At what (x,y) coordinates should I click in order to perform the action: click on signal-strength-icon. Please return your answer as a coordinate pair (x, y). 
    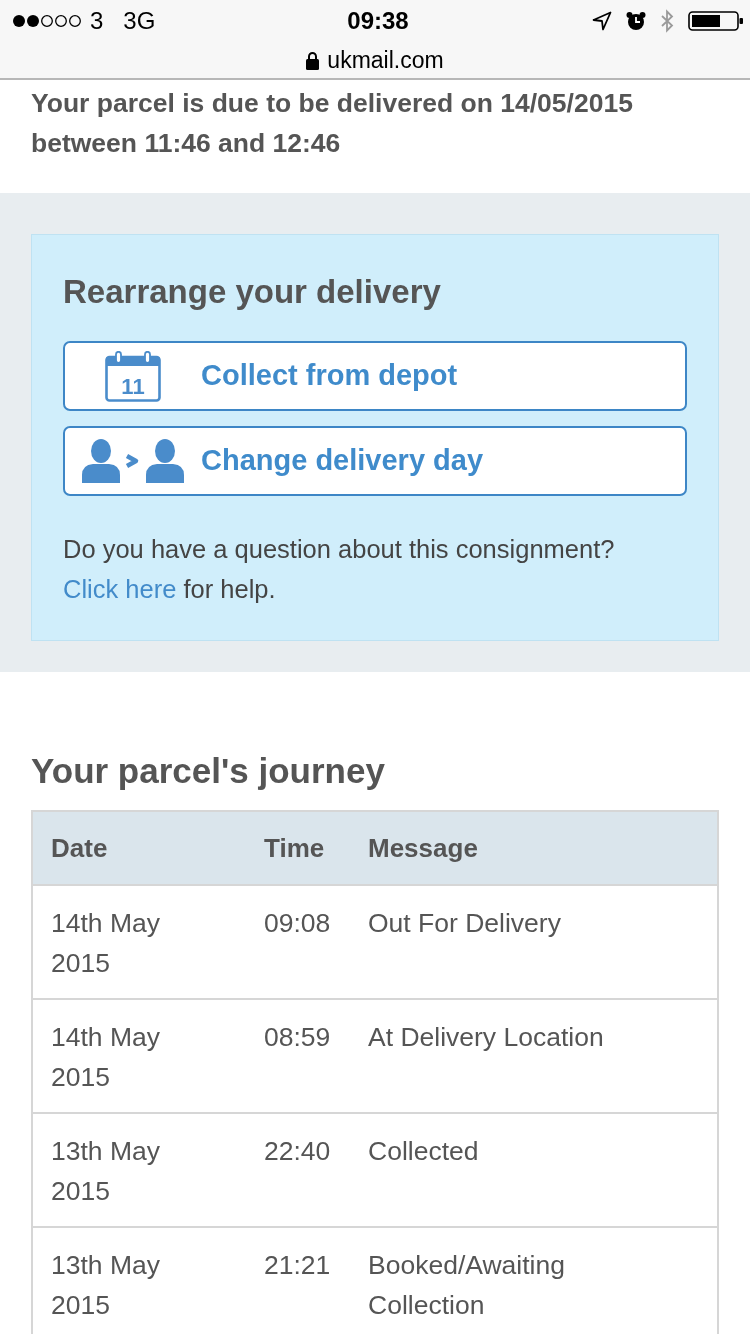
    Looking at the image, I should click on (47, 21).